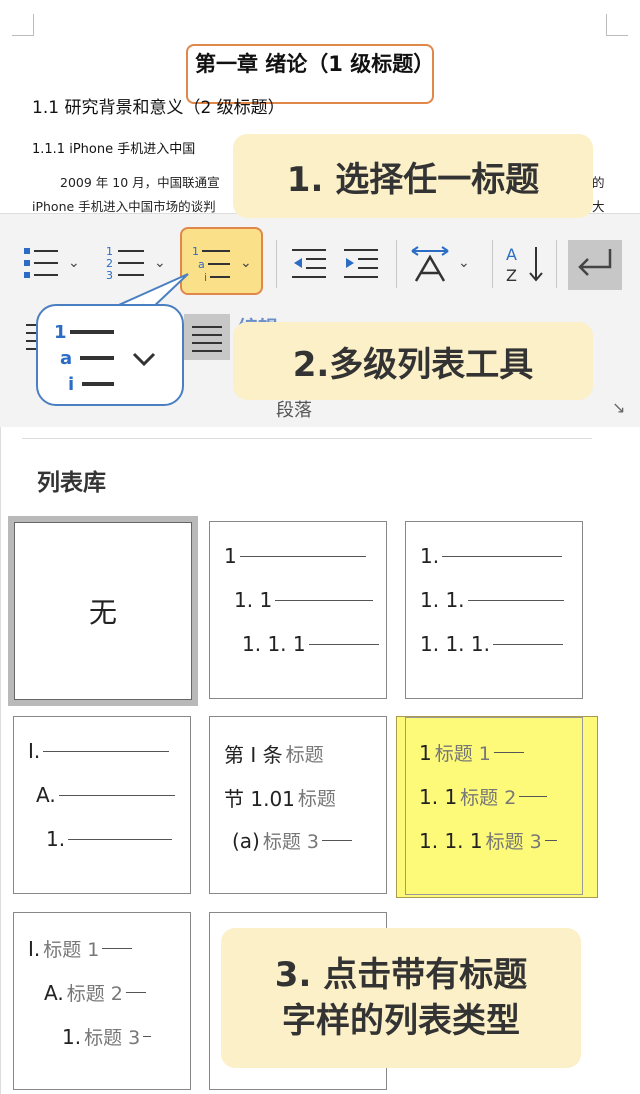  I want to click on list-level-row: 1 标题 1, so click(471, 752).